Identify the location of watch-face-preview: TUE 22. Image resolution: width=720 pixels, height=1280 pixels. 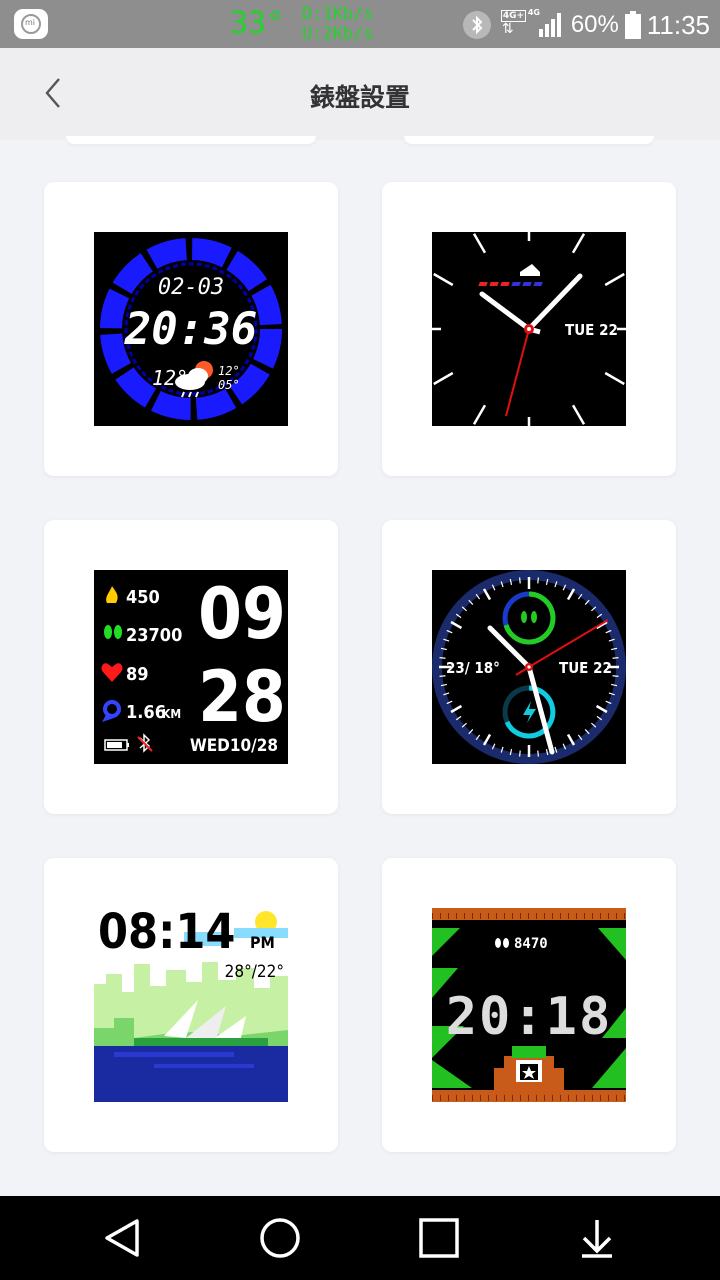
(529, 329).